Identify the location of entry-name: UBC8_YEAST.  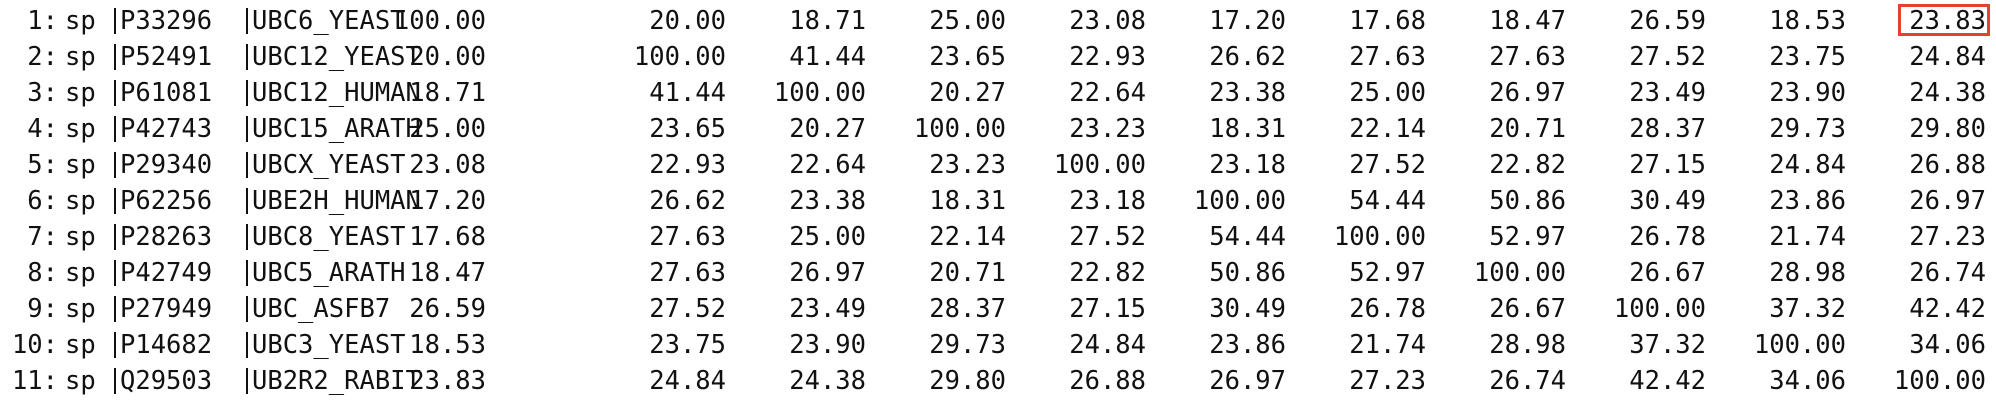
(329, 237).